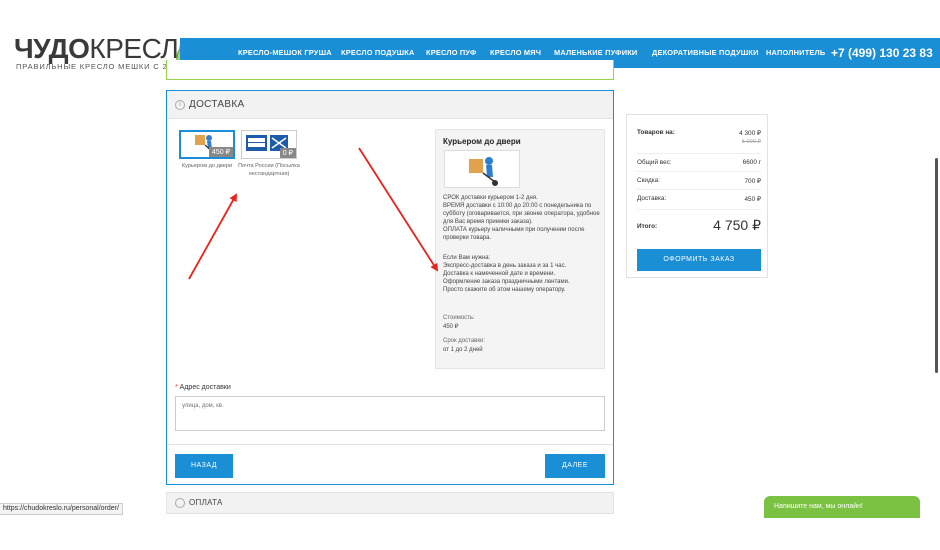  What do you see at coordinates (752, 199) in the screenshot?
I see `summary-delivery-value: 450 ₽` at bounding box center [752, 199].